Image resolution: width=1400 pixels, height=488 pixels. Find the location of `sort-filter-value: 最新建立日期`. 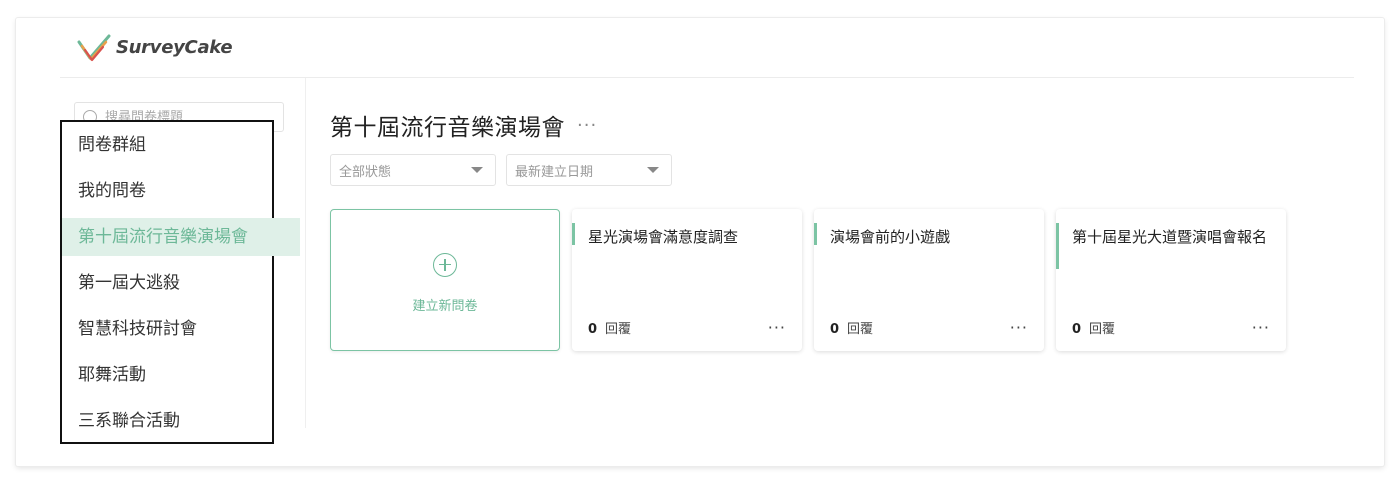

sort-filter-value: 最新建立日期 is located at coordinates (554, 172).